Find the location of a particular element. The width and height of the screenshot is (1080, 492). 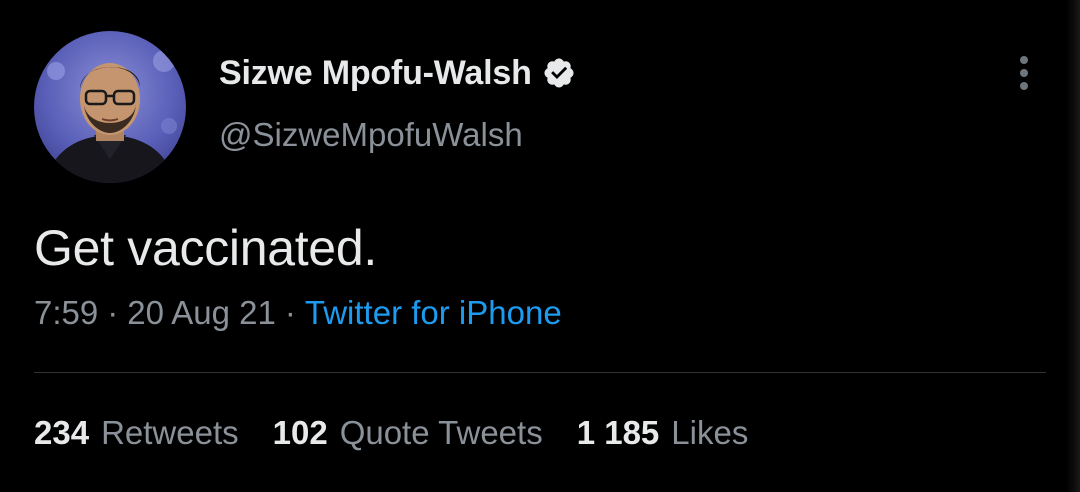

retweets-count: 234 is located at coordinates (62, 432).